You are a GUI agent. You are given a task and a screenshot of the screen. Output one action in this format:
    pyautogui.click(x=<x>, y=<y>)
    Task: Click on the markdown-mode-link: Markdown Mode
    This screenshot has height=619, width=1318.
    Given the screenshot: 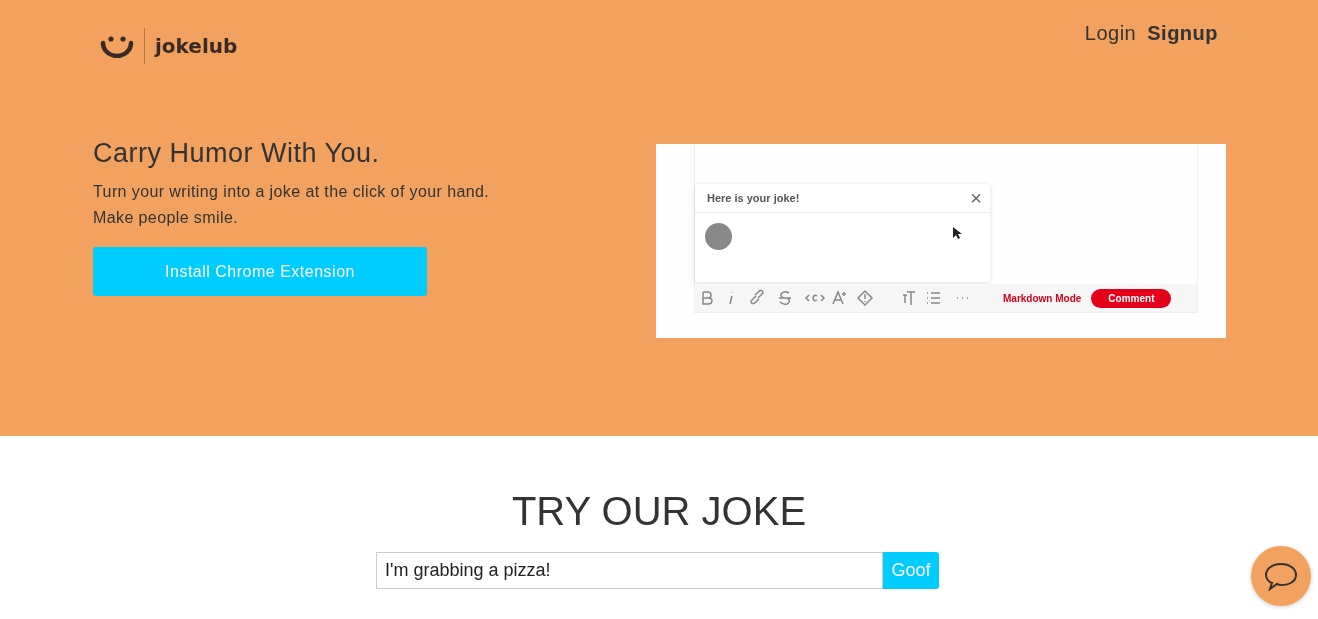 What is the action you would take?
    pyautogui.click(x=1042, y=298)
    